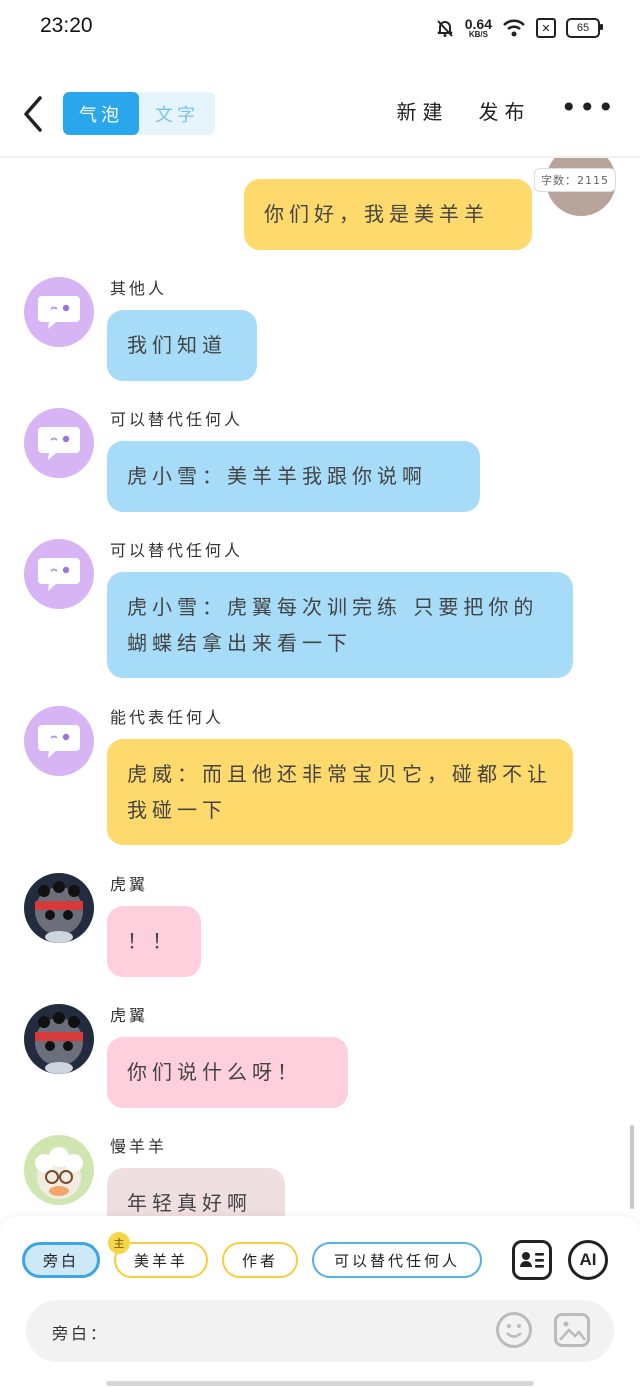 The image size is (640, 1387). Describe the element at coordinates (81, 1333) in the screenshot. I see `input-speaker-label: 旁白：` at that location.